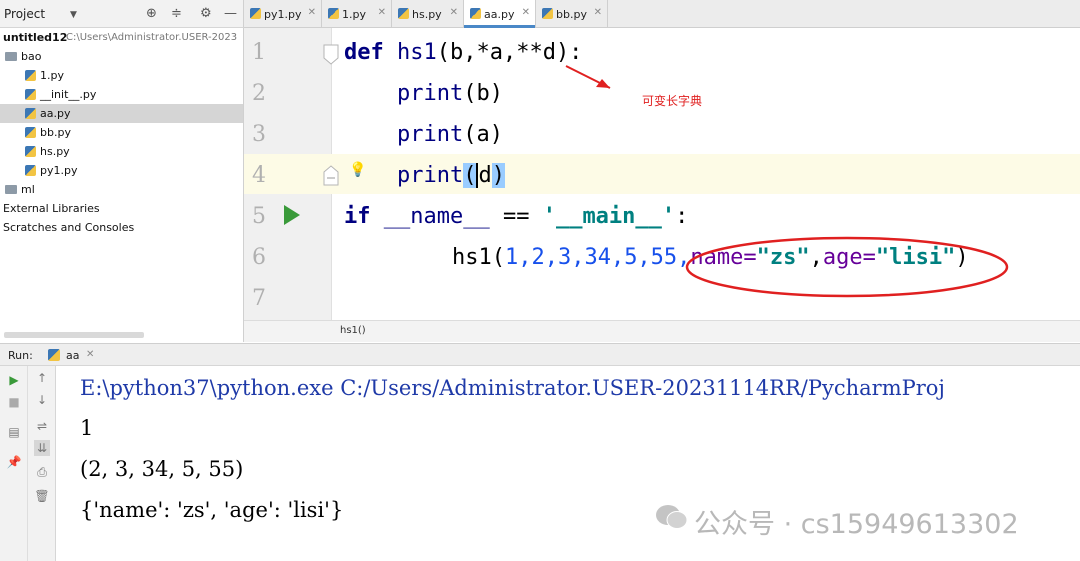 The image size is (1080, 561). I want to click on tab-1: 1.py ✕, so click(357, 13).